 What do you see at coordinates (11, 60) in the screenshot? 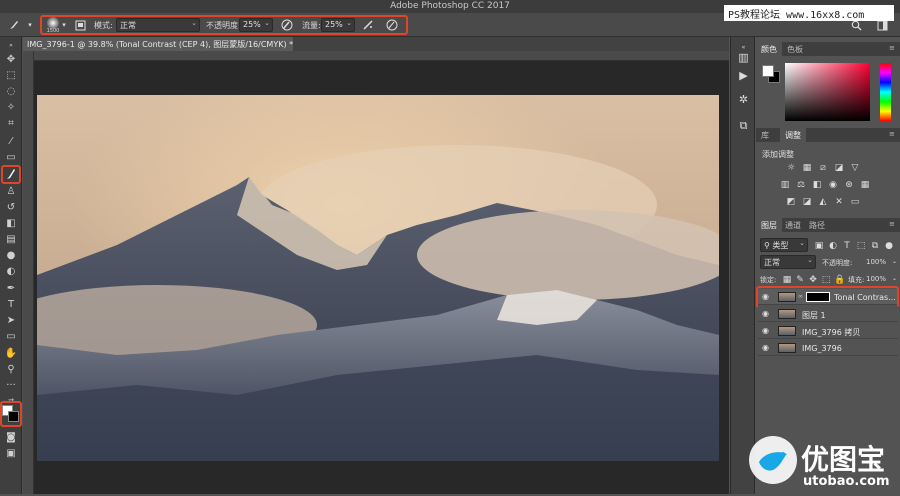
I see `move-tool-icon: ✥` at bounding box center [11, 60].